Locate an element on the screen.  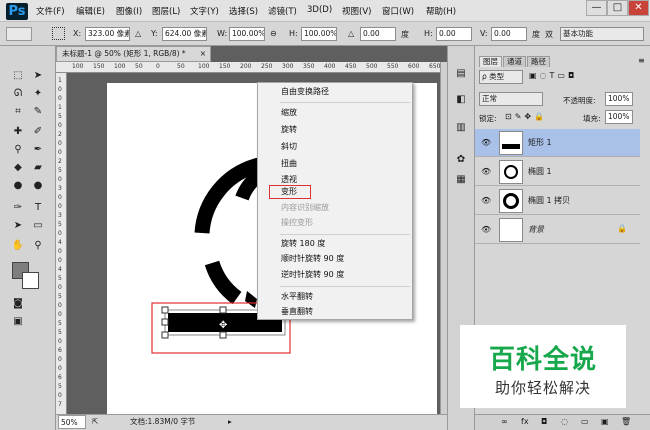
menu-item-distort: 扭曲 is located at coordinates (289, 164).